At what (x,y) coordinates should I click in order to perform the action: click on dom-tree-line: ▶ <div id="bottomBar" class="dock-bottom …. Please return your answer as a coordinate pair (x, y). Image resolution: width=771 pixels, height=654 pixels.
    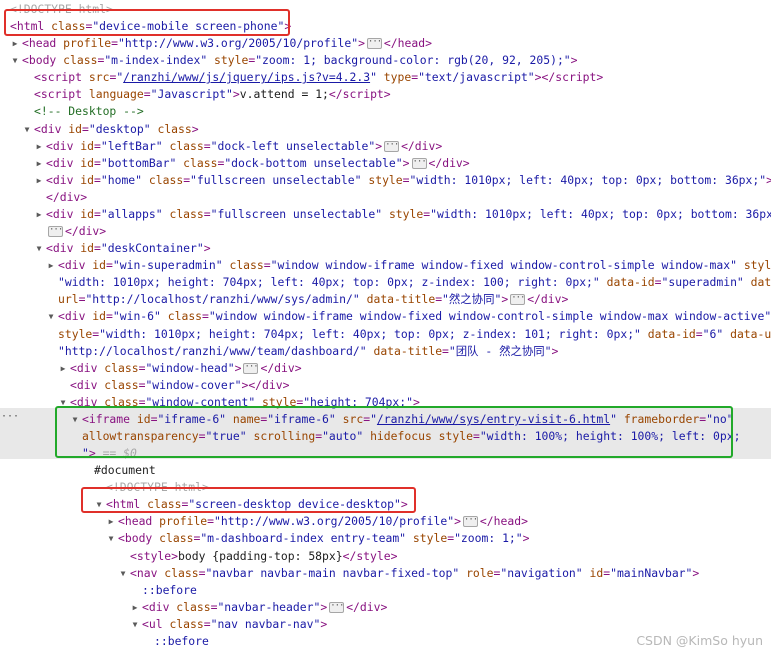
    Looking at the image, I should click on (385, 163).